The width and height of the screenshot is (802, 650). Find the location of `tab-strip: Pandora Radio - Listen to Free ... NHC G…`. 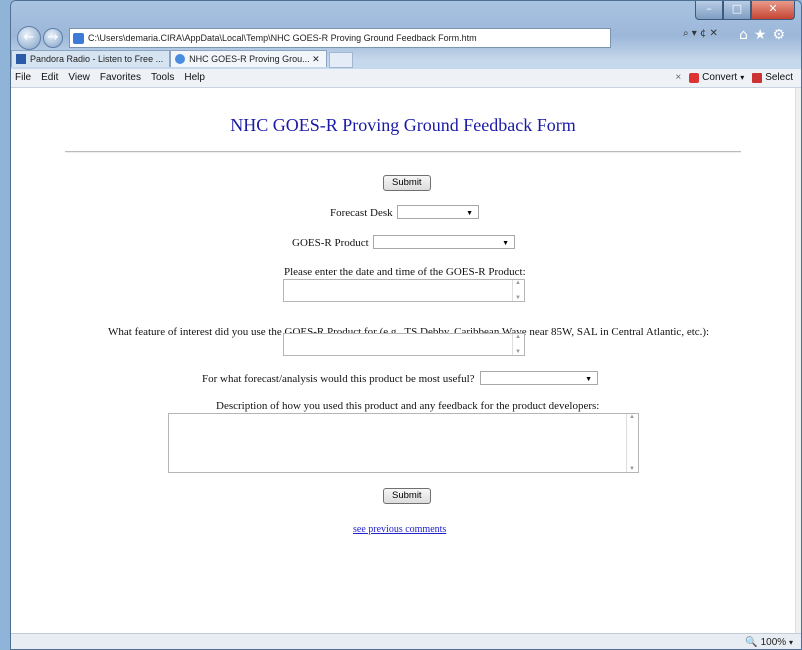

tab-strip: Pandora Radio - Listen to Free ... NHC G… is located at coordinates (182, 59).